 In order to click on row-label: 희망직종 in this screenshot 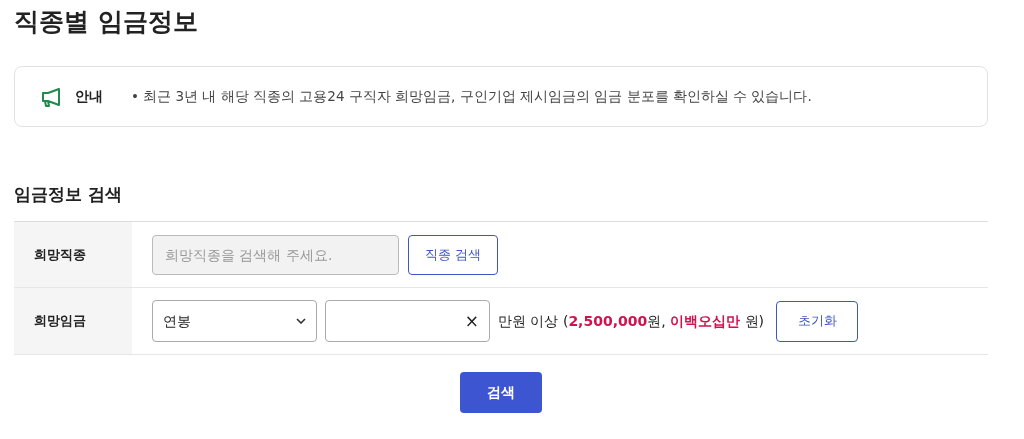, I will do `click(60, 254)`.